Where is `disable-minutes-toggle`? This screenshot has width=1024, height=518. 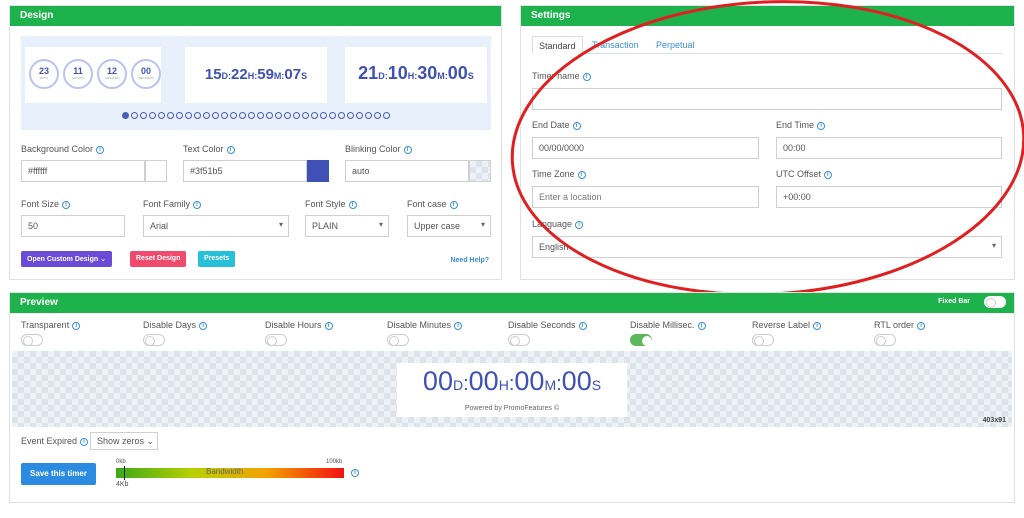 disable-minutes-toggle is located at coordinates (398, 340).